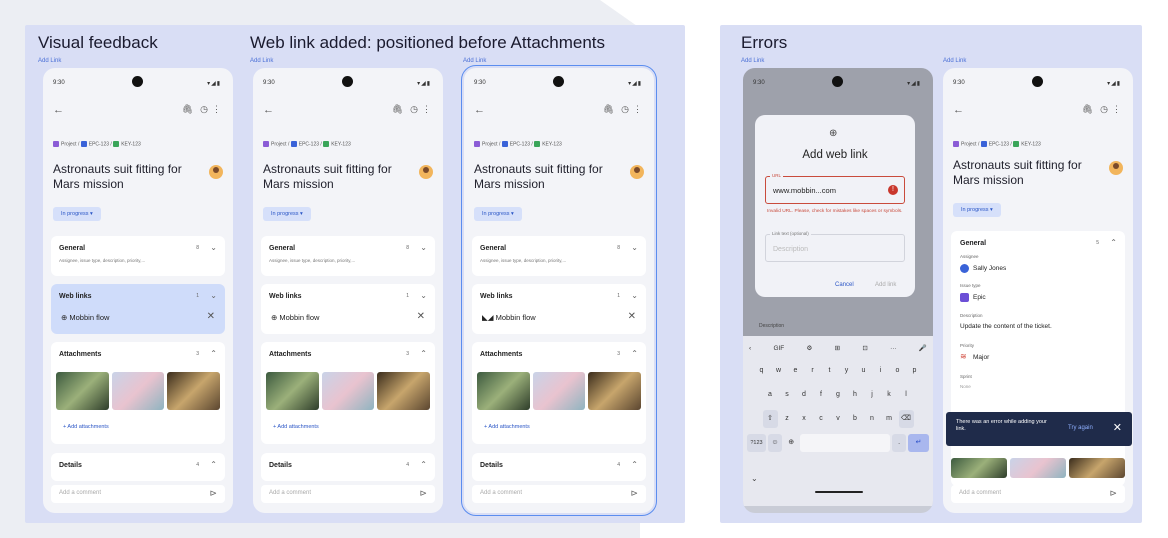 The height and width of the screenshot is (538, 1168). I want to click on key-d: d, so click(804, 395).